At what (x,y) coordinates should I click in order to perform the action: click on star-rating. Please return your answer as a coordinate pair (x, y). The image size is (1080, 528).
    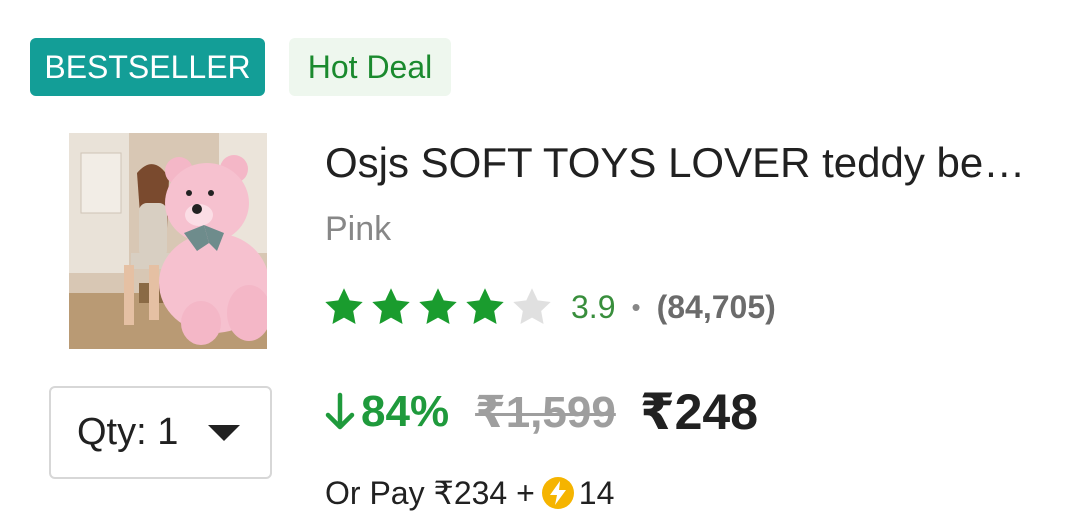
    Looking at the image, I should click on (439, 307).